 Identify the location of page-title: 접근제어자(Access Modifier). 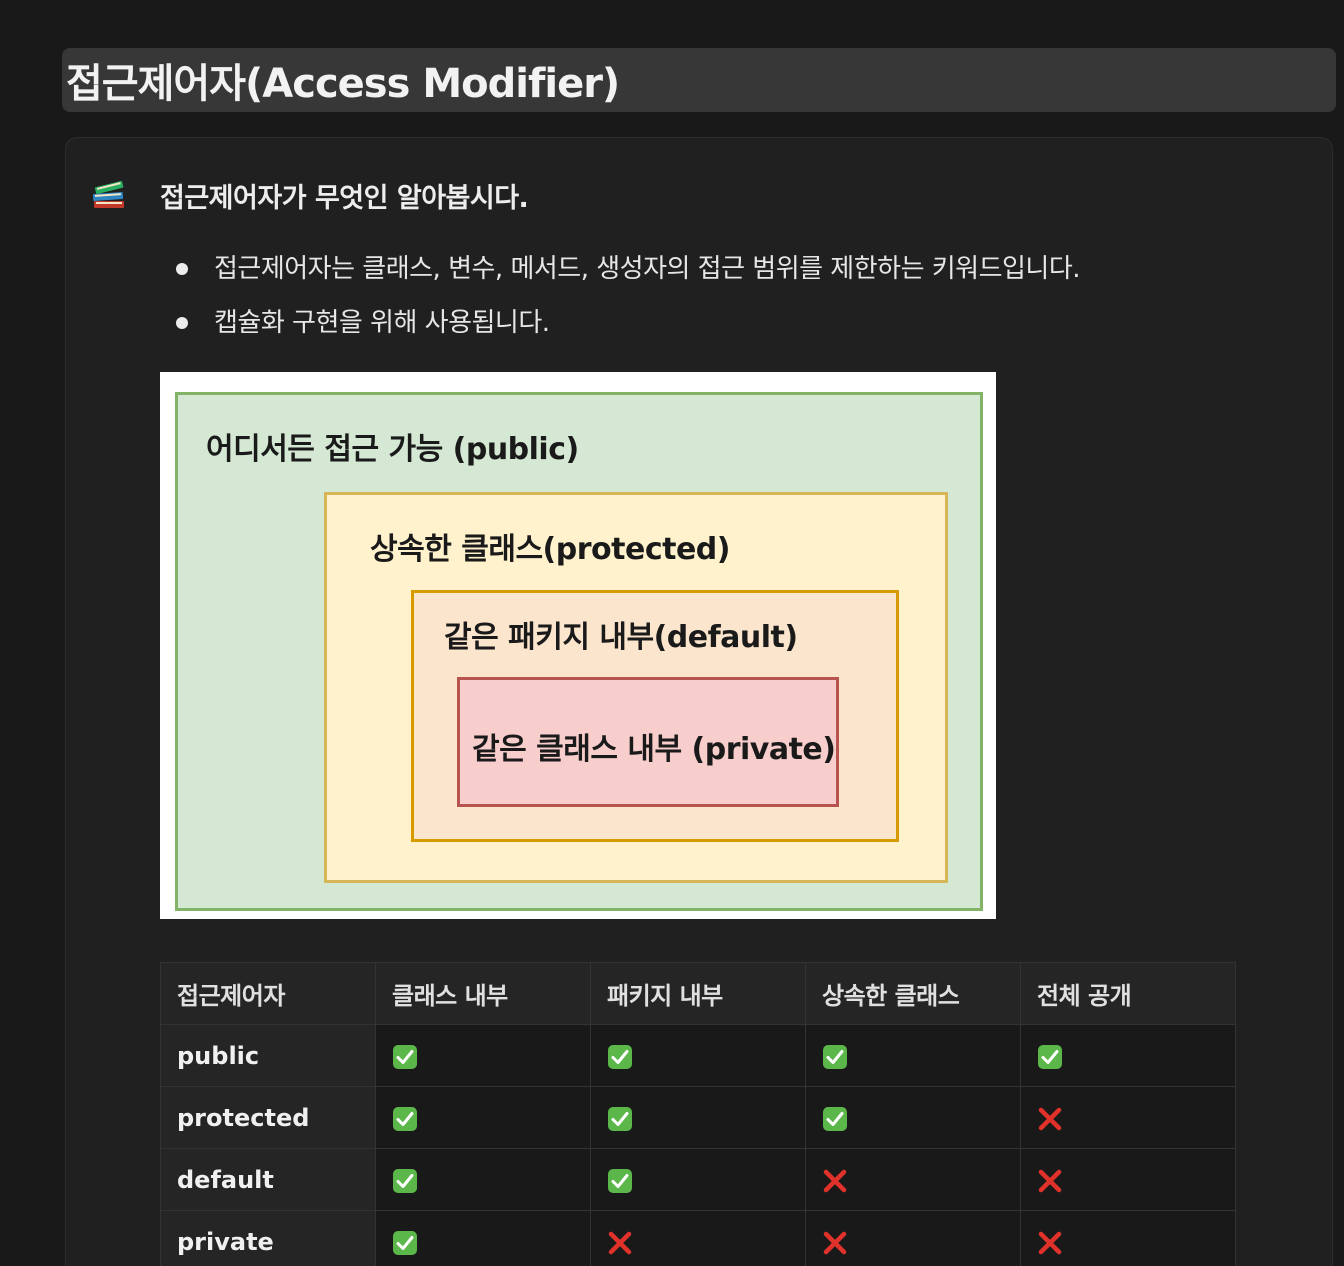
(343, 84).